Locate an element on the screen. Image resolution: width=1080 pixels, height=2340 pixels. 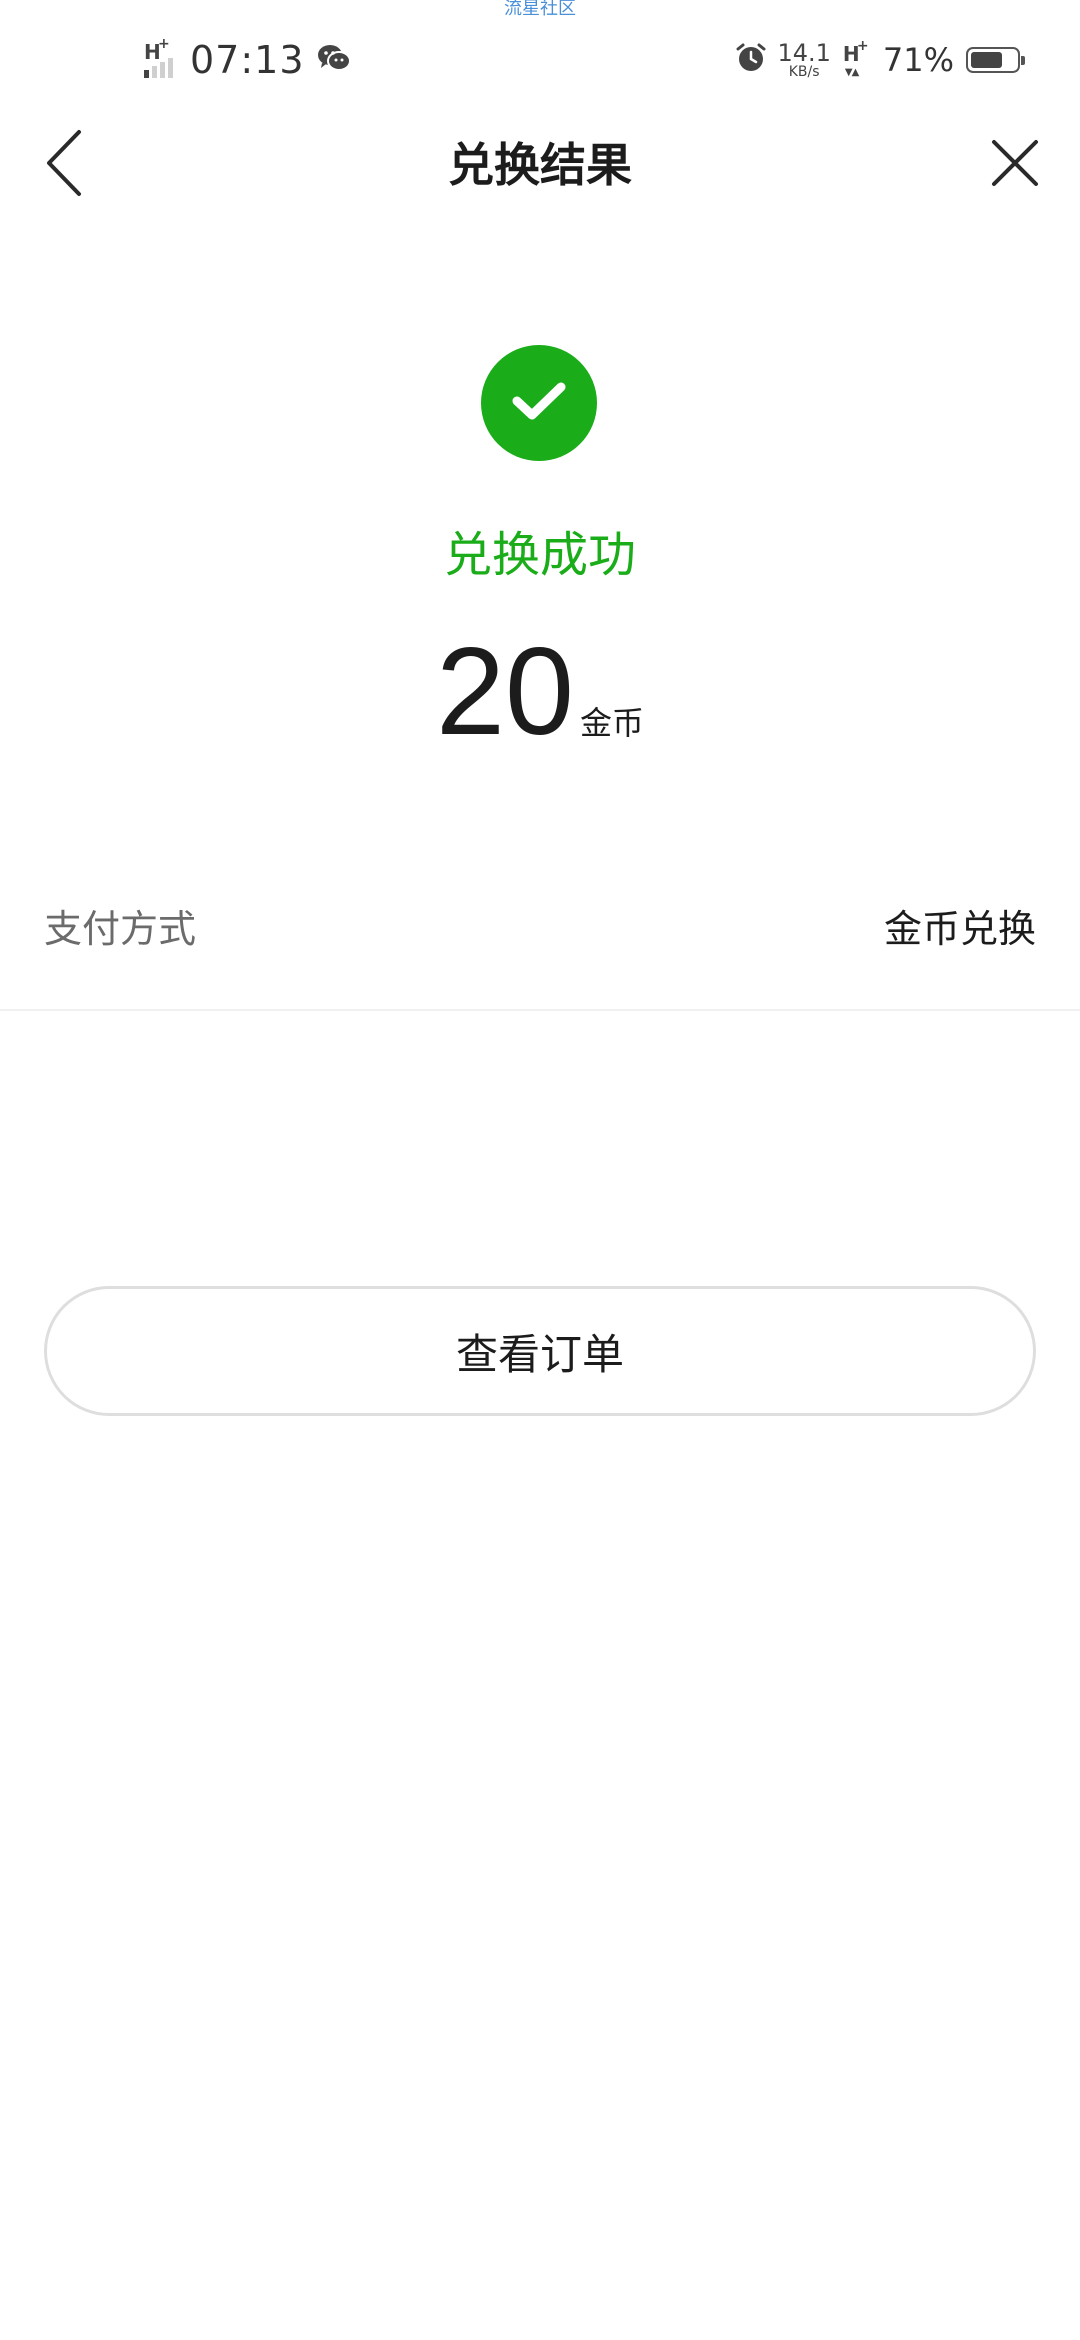
back-button is located at coordinates (65, 165).